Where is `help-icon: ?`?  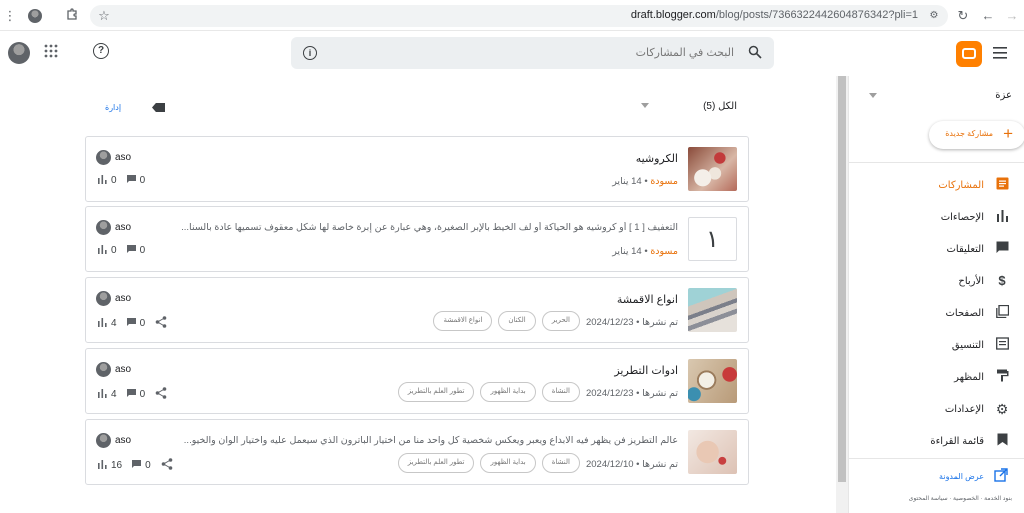
help-icon: ? is located at coordinates (101, 51).